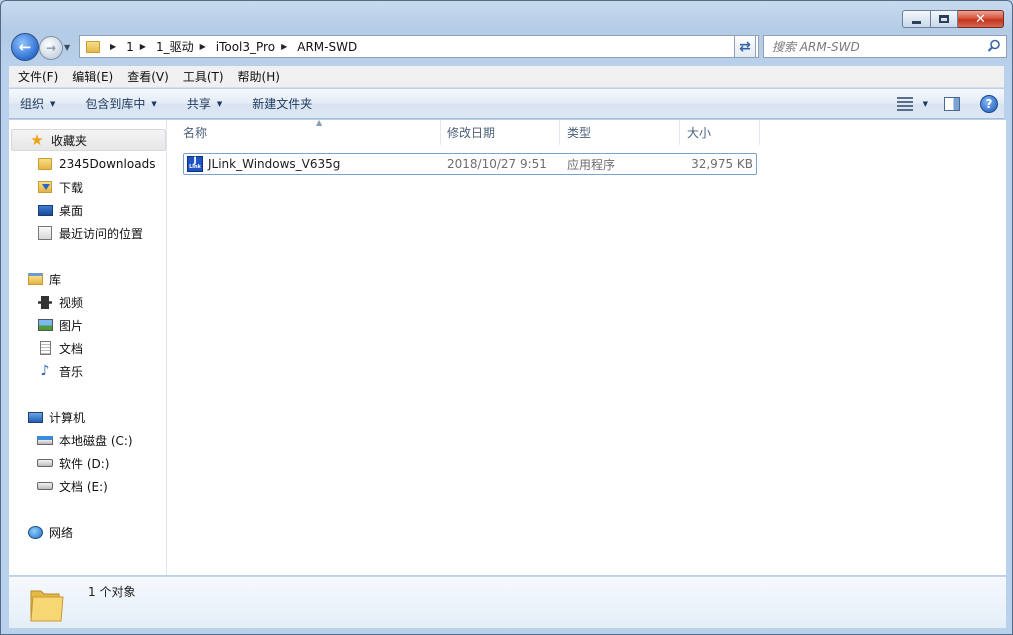 This screenshot has height=635, width=1013. What do you see at coordinates (71, 187) in the screenshot?
I see `sidebar-label: 下载` at bounding box center [71, 187].